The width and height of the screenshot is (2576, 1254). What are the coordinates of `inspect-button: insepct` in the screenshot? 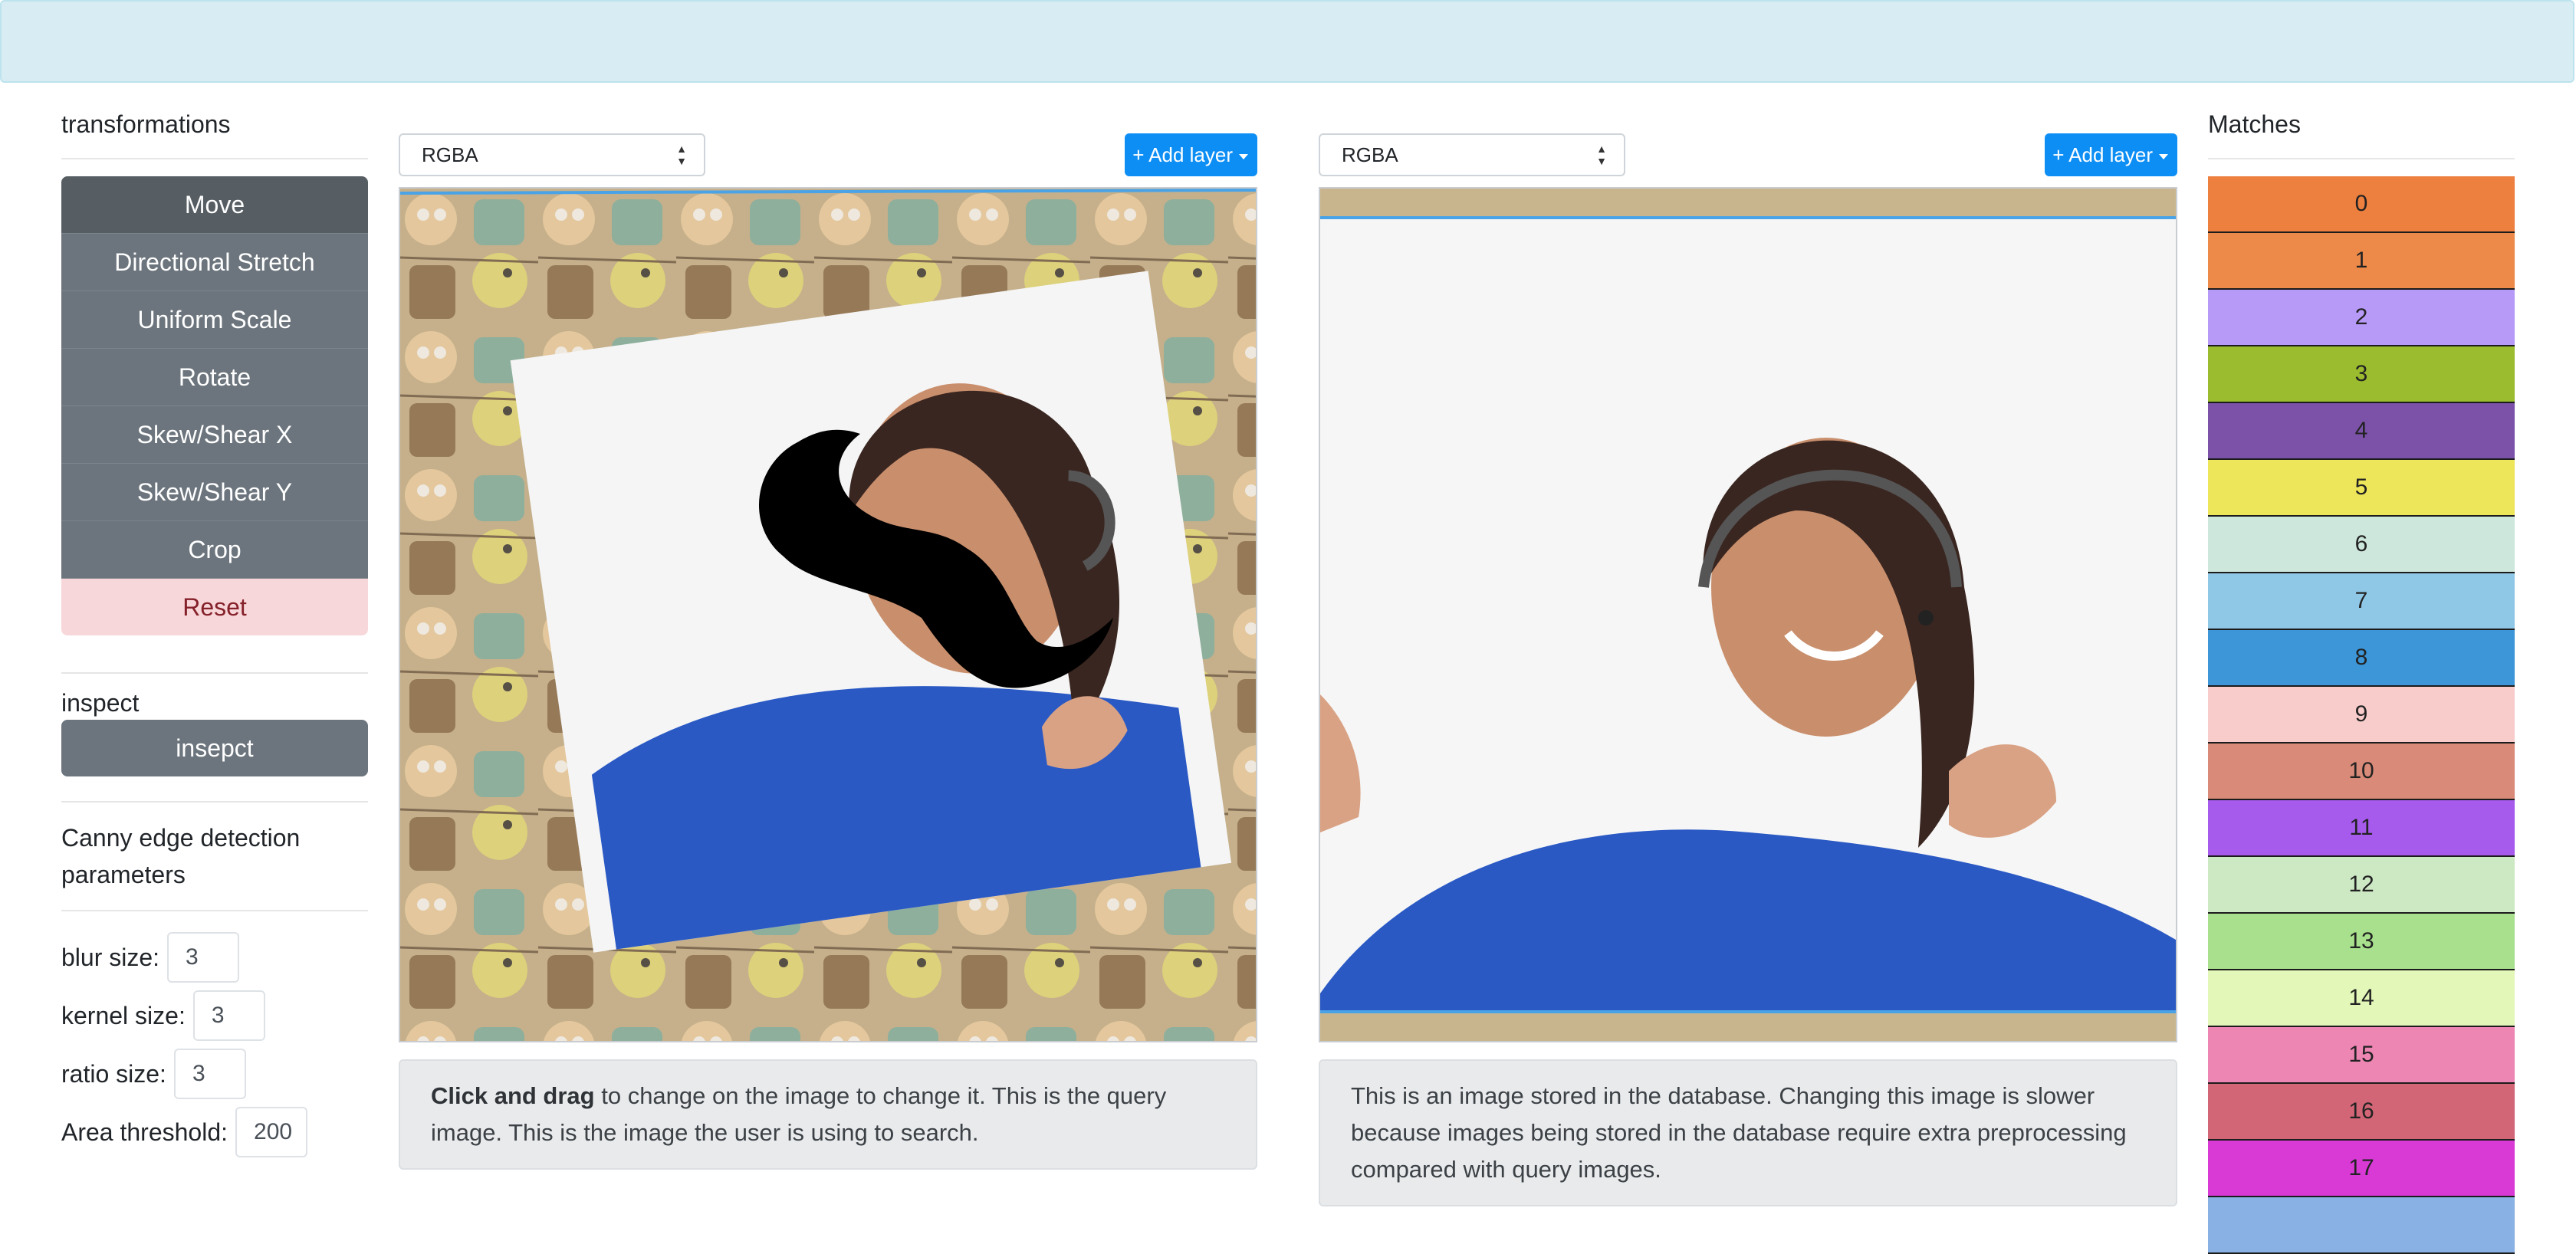 It's located at (215, 748).